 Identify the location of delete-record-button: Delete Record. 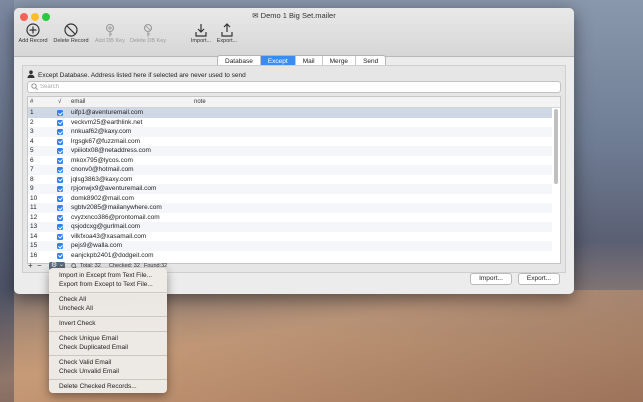
(71, 33).